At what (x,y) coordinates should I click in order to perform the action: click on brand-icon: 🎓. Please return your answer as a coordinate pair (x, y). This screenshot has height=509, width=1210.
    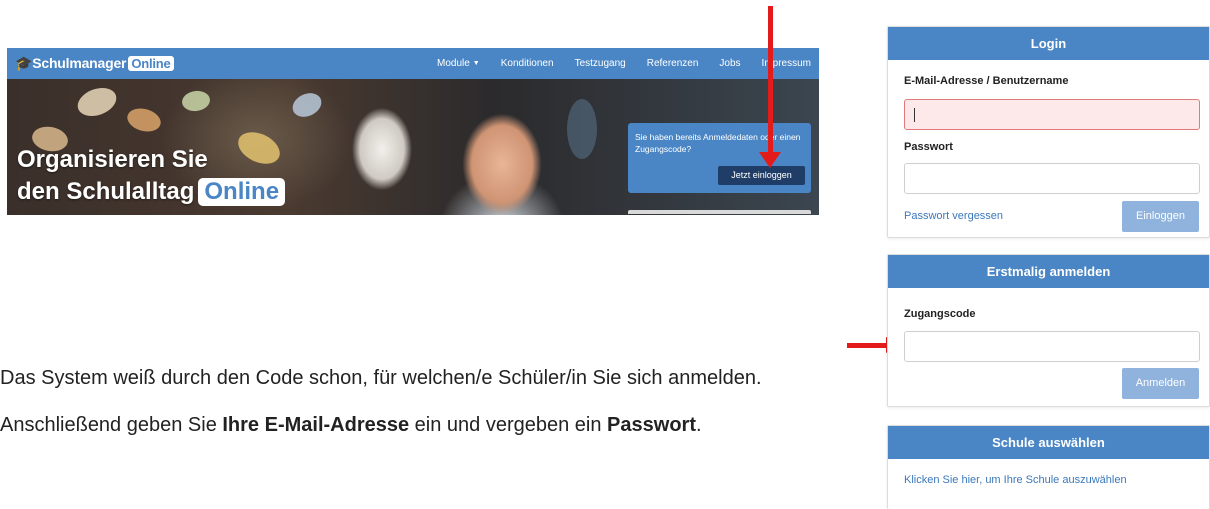
    Looking at the image, I should click on (24, 63).